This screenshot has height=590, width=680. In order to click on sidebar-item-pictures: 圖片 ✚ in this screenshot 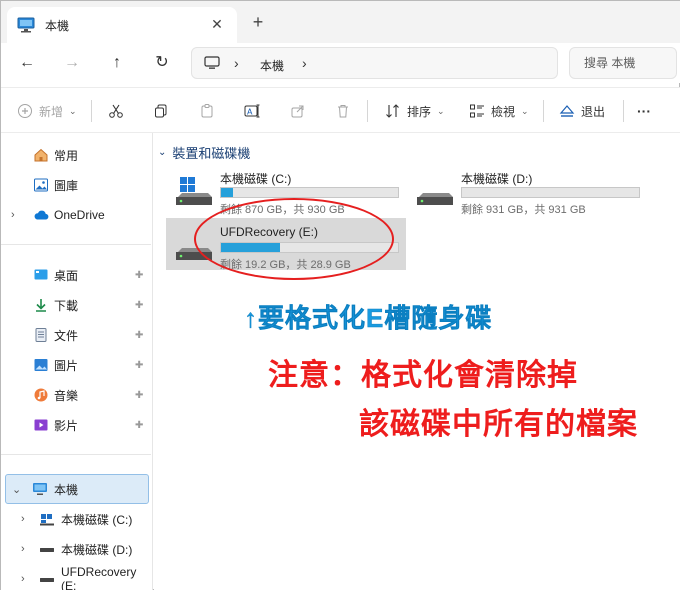, I will do `click(76, 365)`.